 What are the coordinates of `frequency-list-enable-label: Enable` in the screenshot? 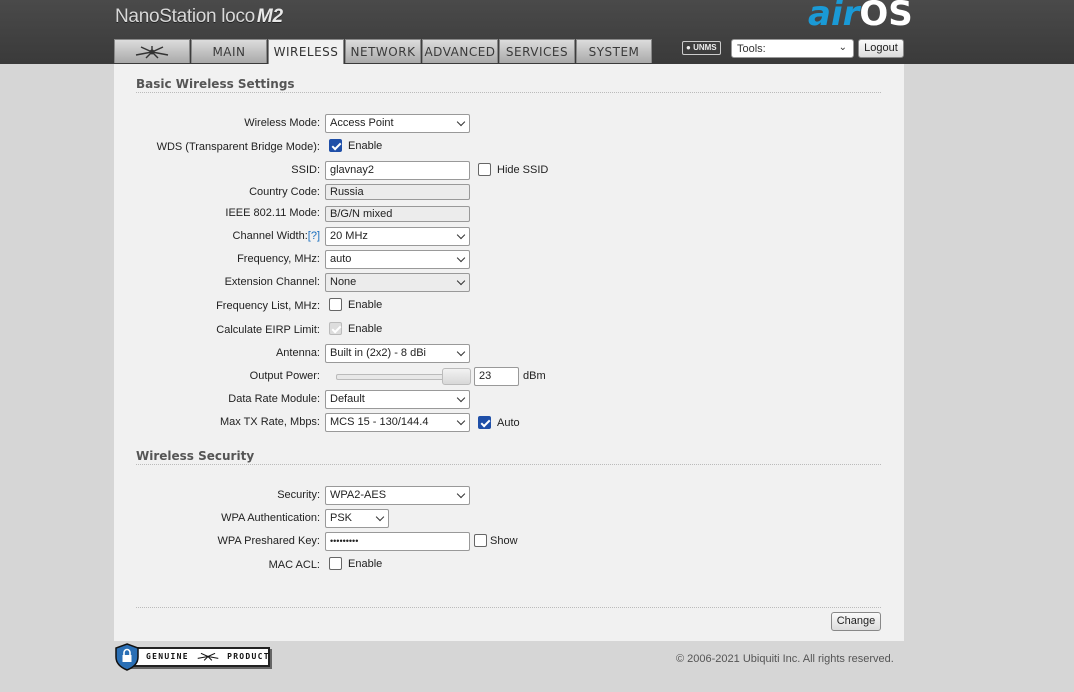 It's located at (365, 304).